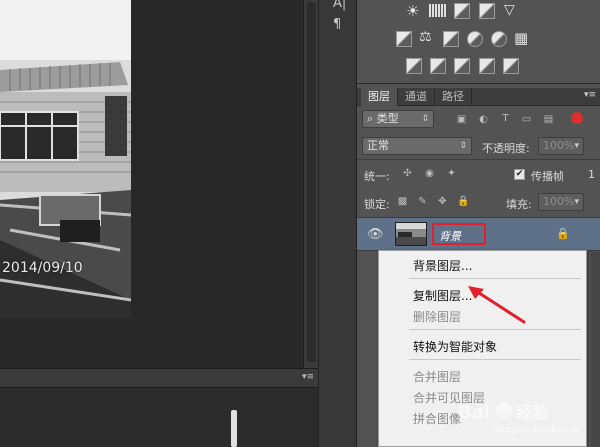  What do you see at coordinates (451, 173) in the screenshot?
I see `unify-style-icon: ✦` at bounding box center [451, 173].